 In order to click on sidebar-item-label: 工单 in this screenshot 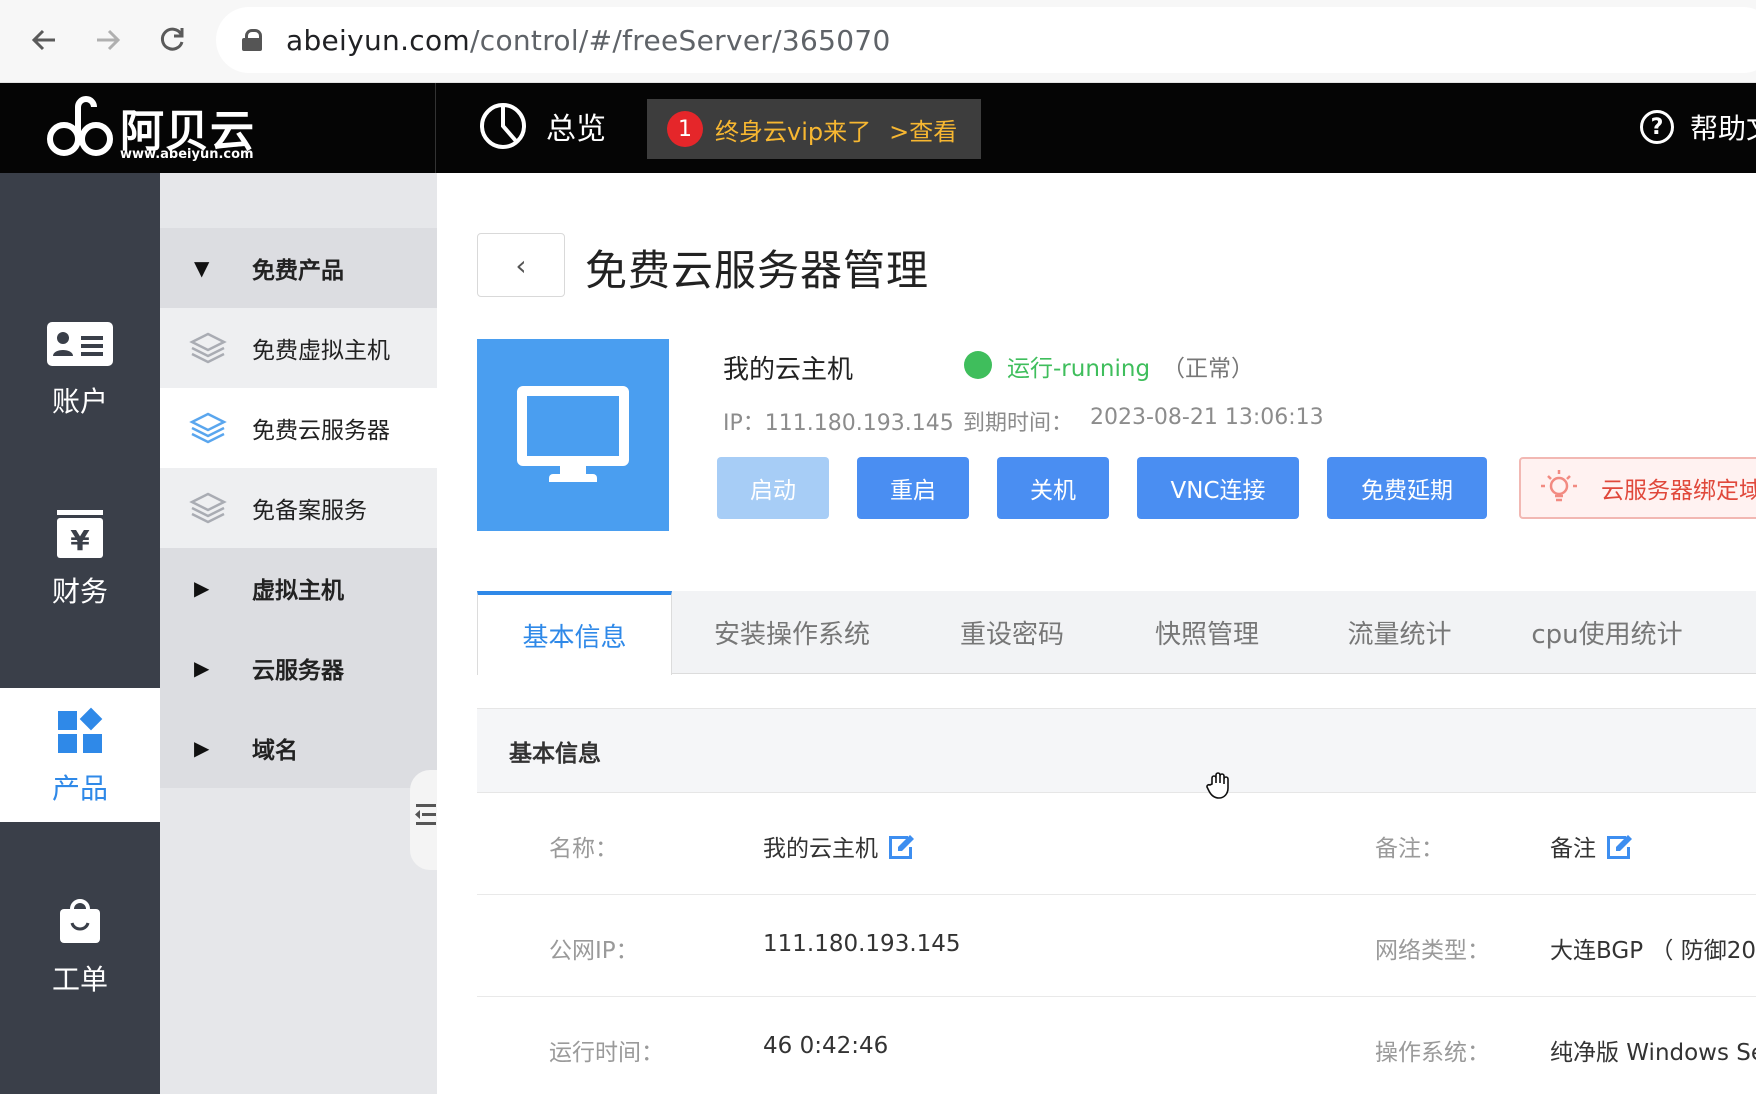, I will do `click(79, 979)`.